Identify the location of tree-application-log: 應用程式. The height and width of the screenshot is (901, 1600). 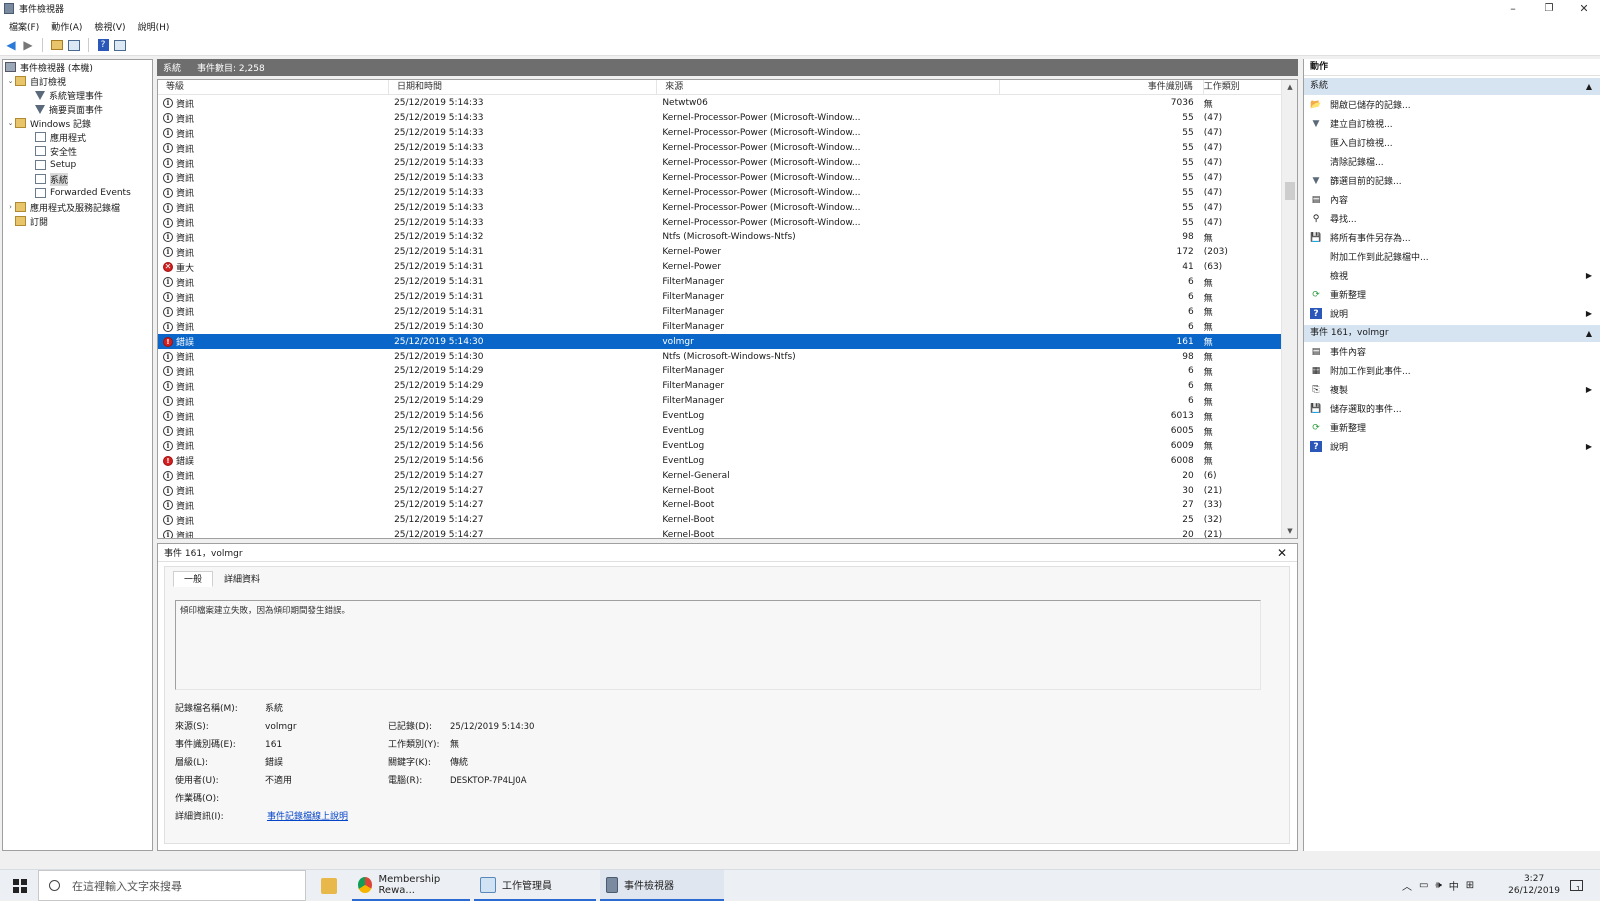
(60, 137).